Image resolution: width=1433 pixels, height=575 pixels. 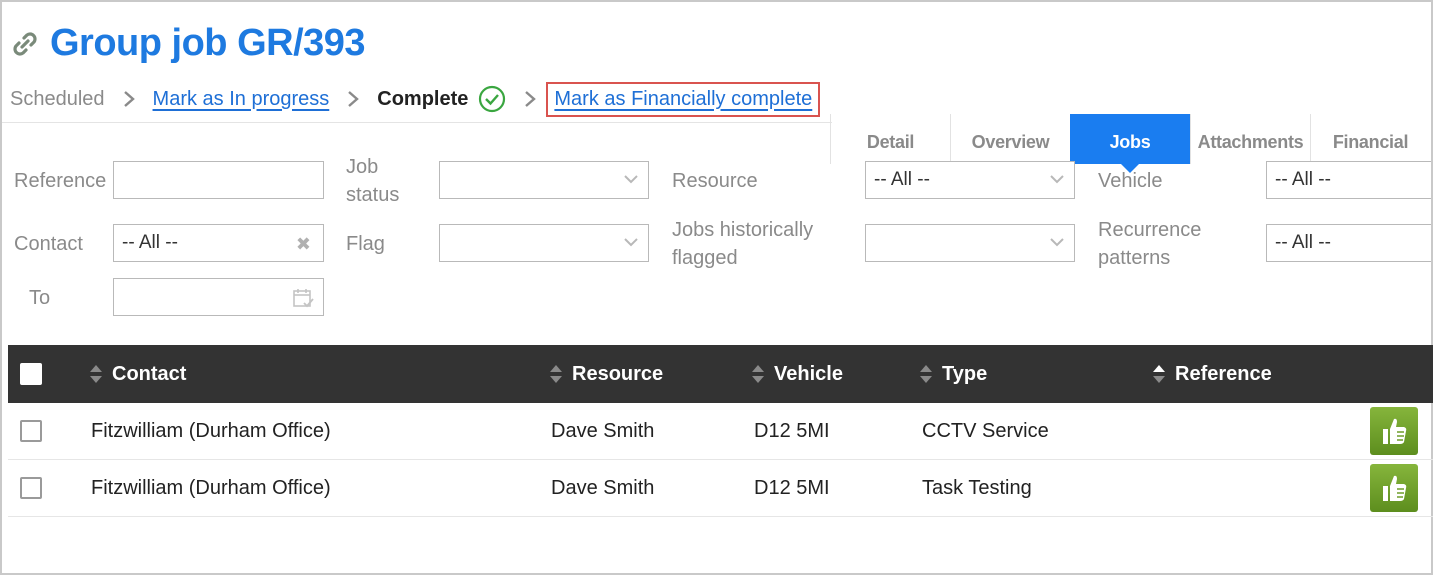 I want to click on flag-select, so click(x=544, y=243).